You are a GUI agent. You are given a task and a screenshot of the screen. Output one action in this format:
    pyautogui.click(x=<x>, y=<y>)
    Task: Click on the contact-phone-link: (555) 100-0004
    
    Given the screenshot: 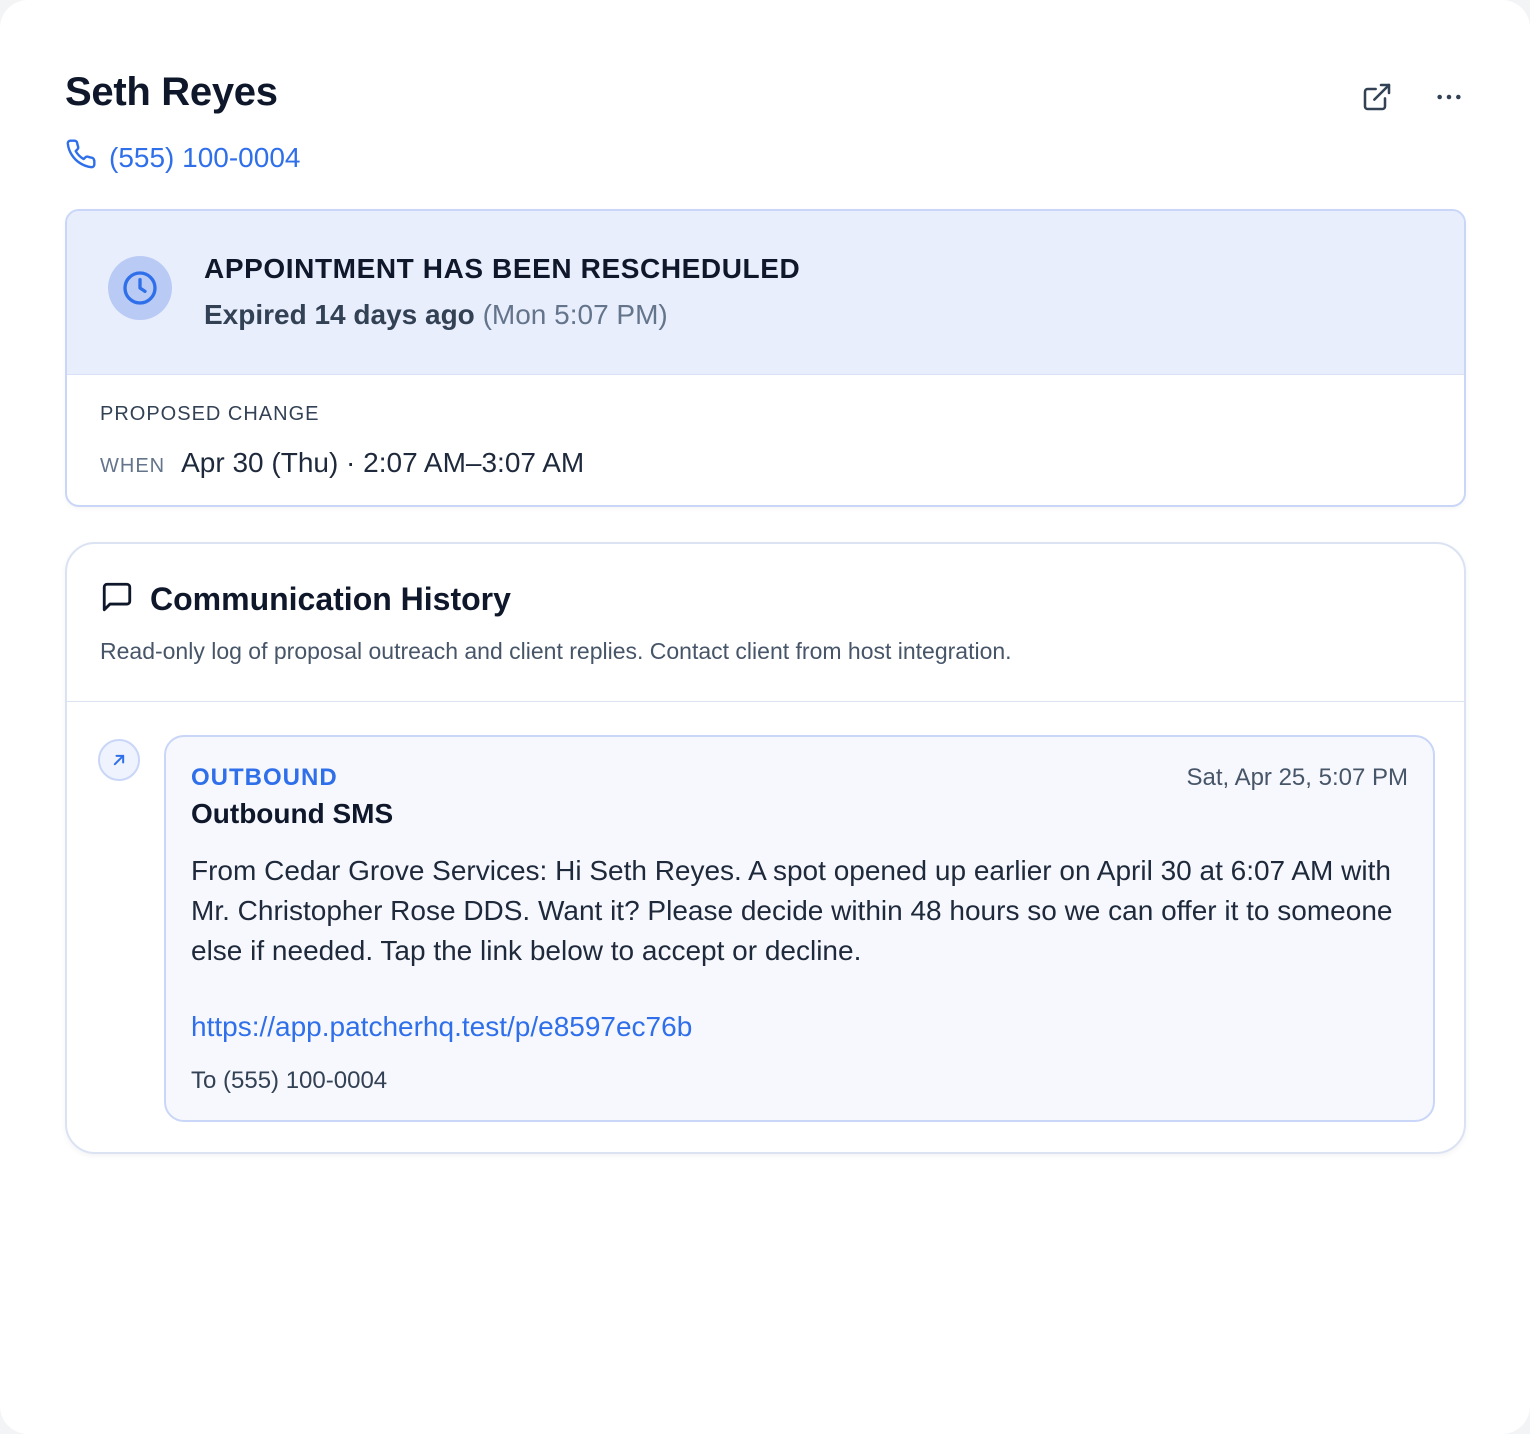 What is the action you would take?
    pyautogui.click(x=182, y=157)
    